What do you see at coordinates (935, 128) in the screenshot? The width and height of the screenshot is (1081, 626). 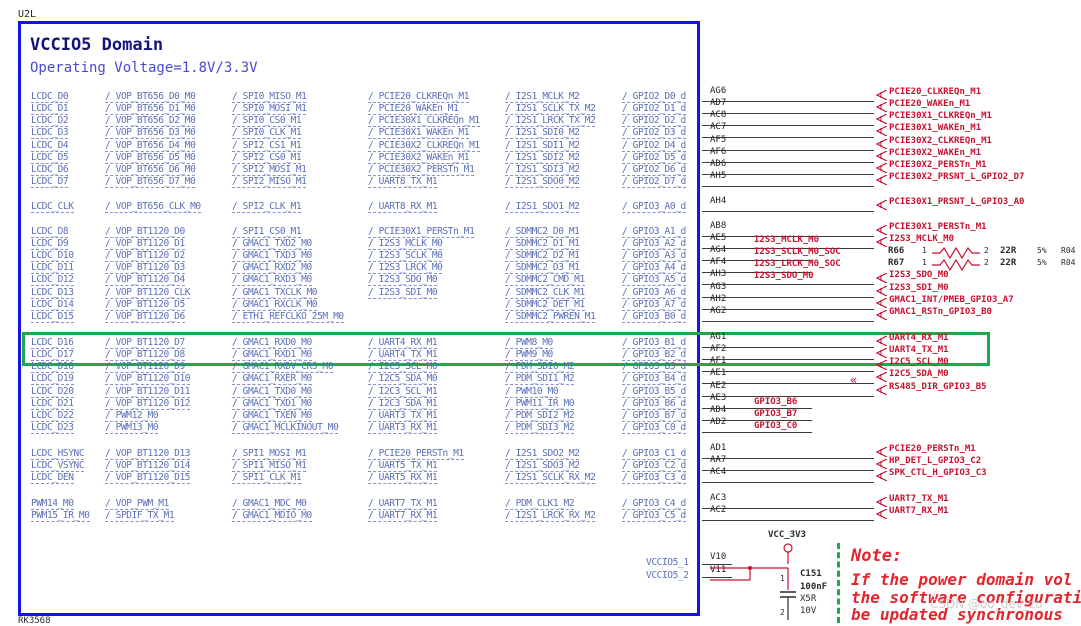 I see `net-label: PCIE30X1_WAKEn_M1` at bounding box center [935, 128].